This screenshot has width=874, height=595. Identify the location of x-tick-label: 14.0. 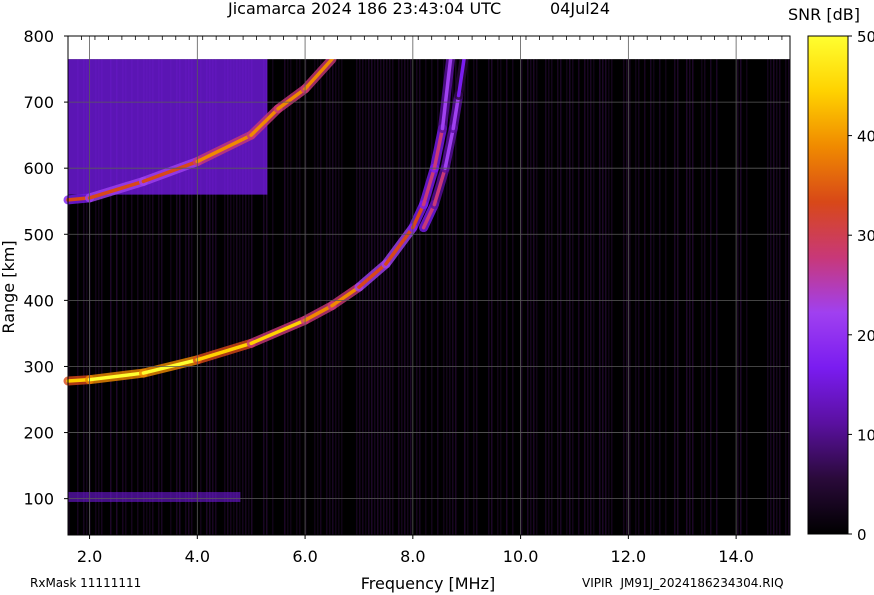
(736, 556).